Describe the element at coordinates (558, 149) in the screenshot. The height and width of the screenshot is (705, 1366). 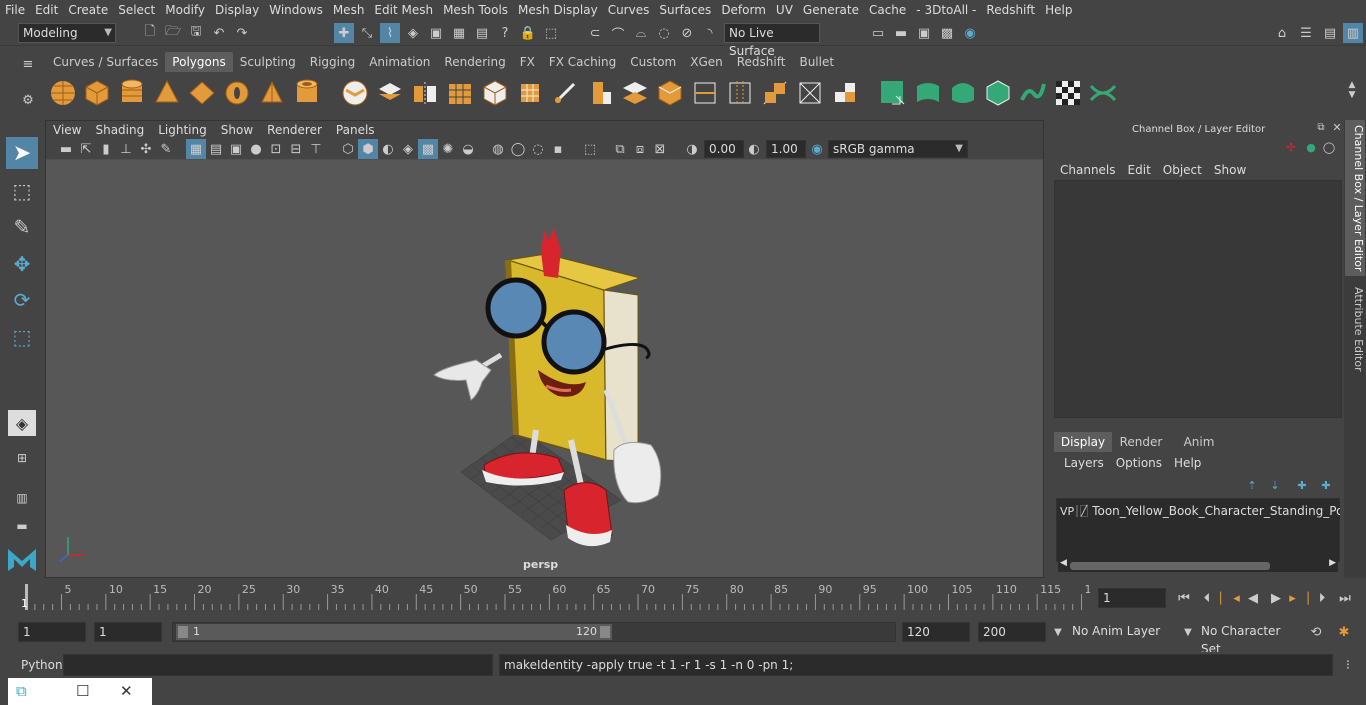
I see `depth-of-field-icon: ▪` at that location.